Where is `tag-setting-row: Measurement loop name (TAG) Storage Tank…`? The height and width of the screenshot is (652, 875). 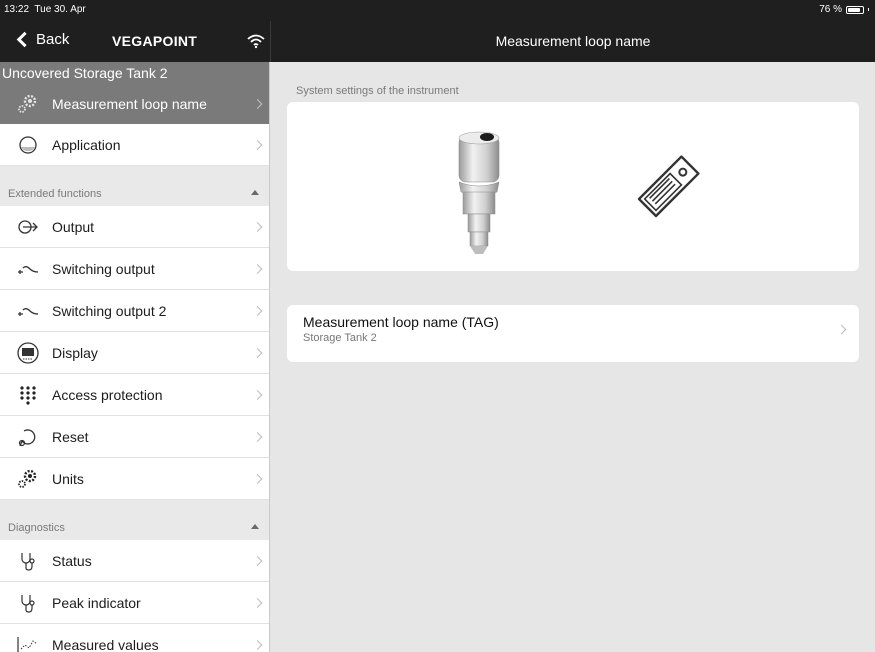 tag-setting-row: Measurement loop name (TAG) Storage Tank… is located at coordinates (573, 333).